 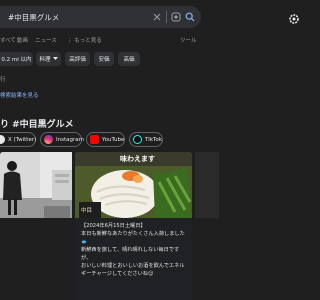 I want to click on result-card-photo-person, so click(x=36, y=185).